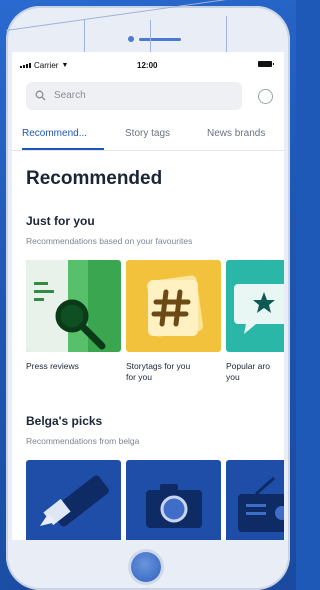  What do you see at coordinates (146, 567) in the screenshot?
I see `home-button` at bounding box center [146, 567].